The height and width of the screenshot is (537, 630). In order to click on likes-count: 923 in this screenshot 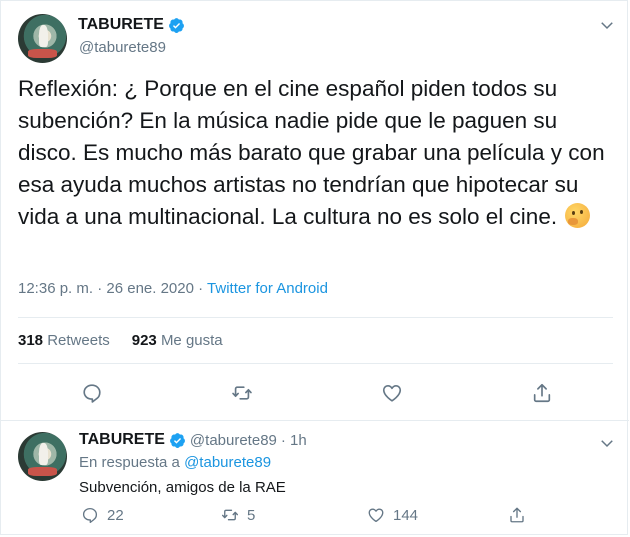, I will do `click(144, 340)`.